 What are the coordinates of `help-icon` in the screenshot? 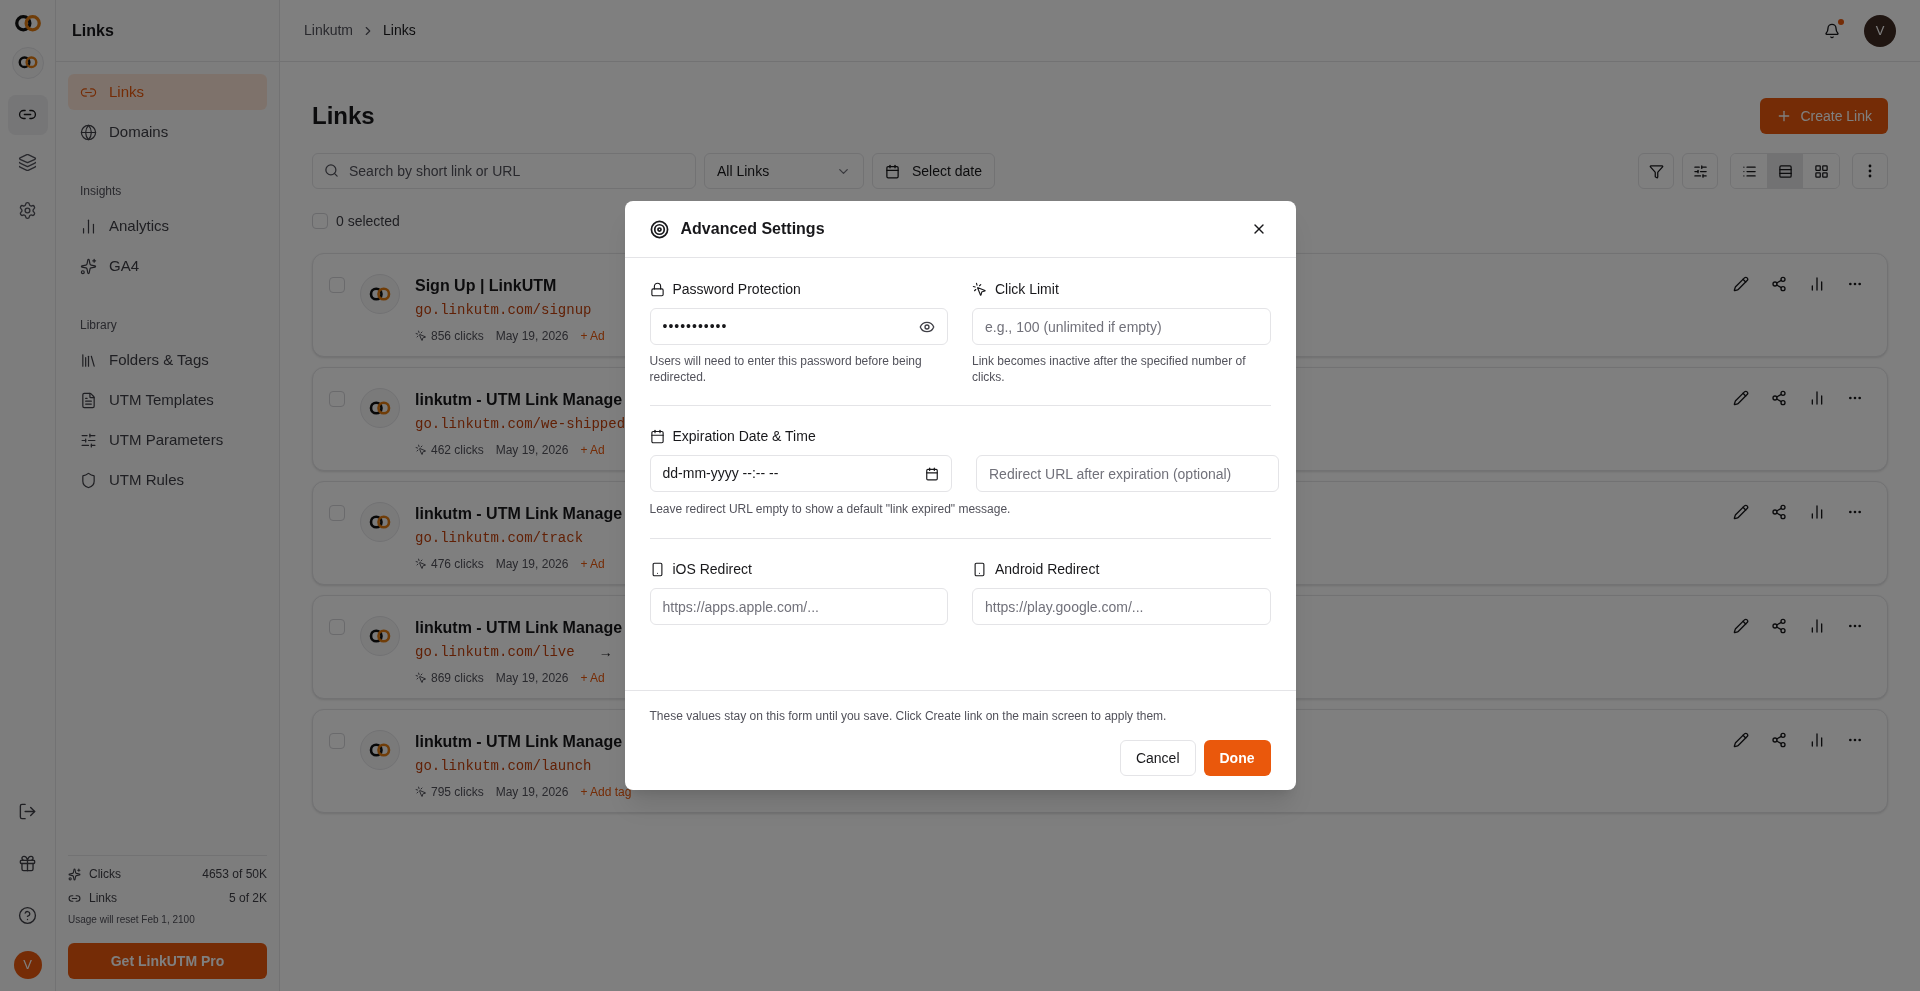 It's located at (27, 915).